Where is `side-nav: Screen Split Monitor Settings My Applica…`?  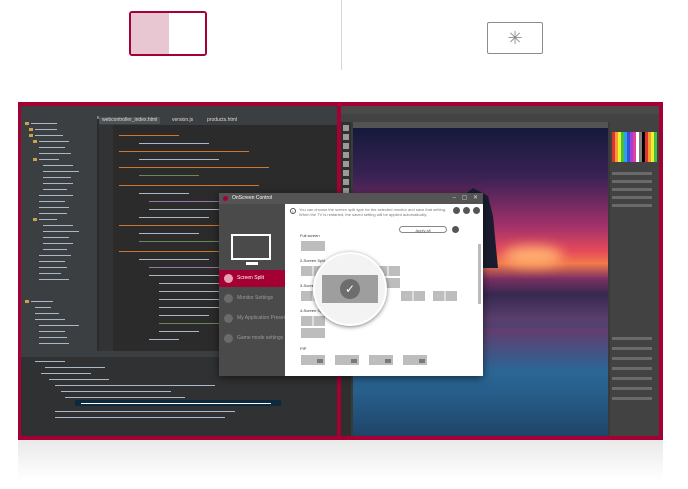
side-nav: Screen Split Monitor Settings My Applica… is located at coordinates (252, 290).